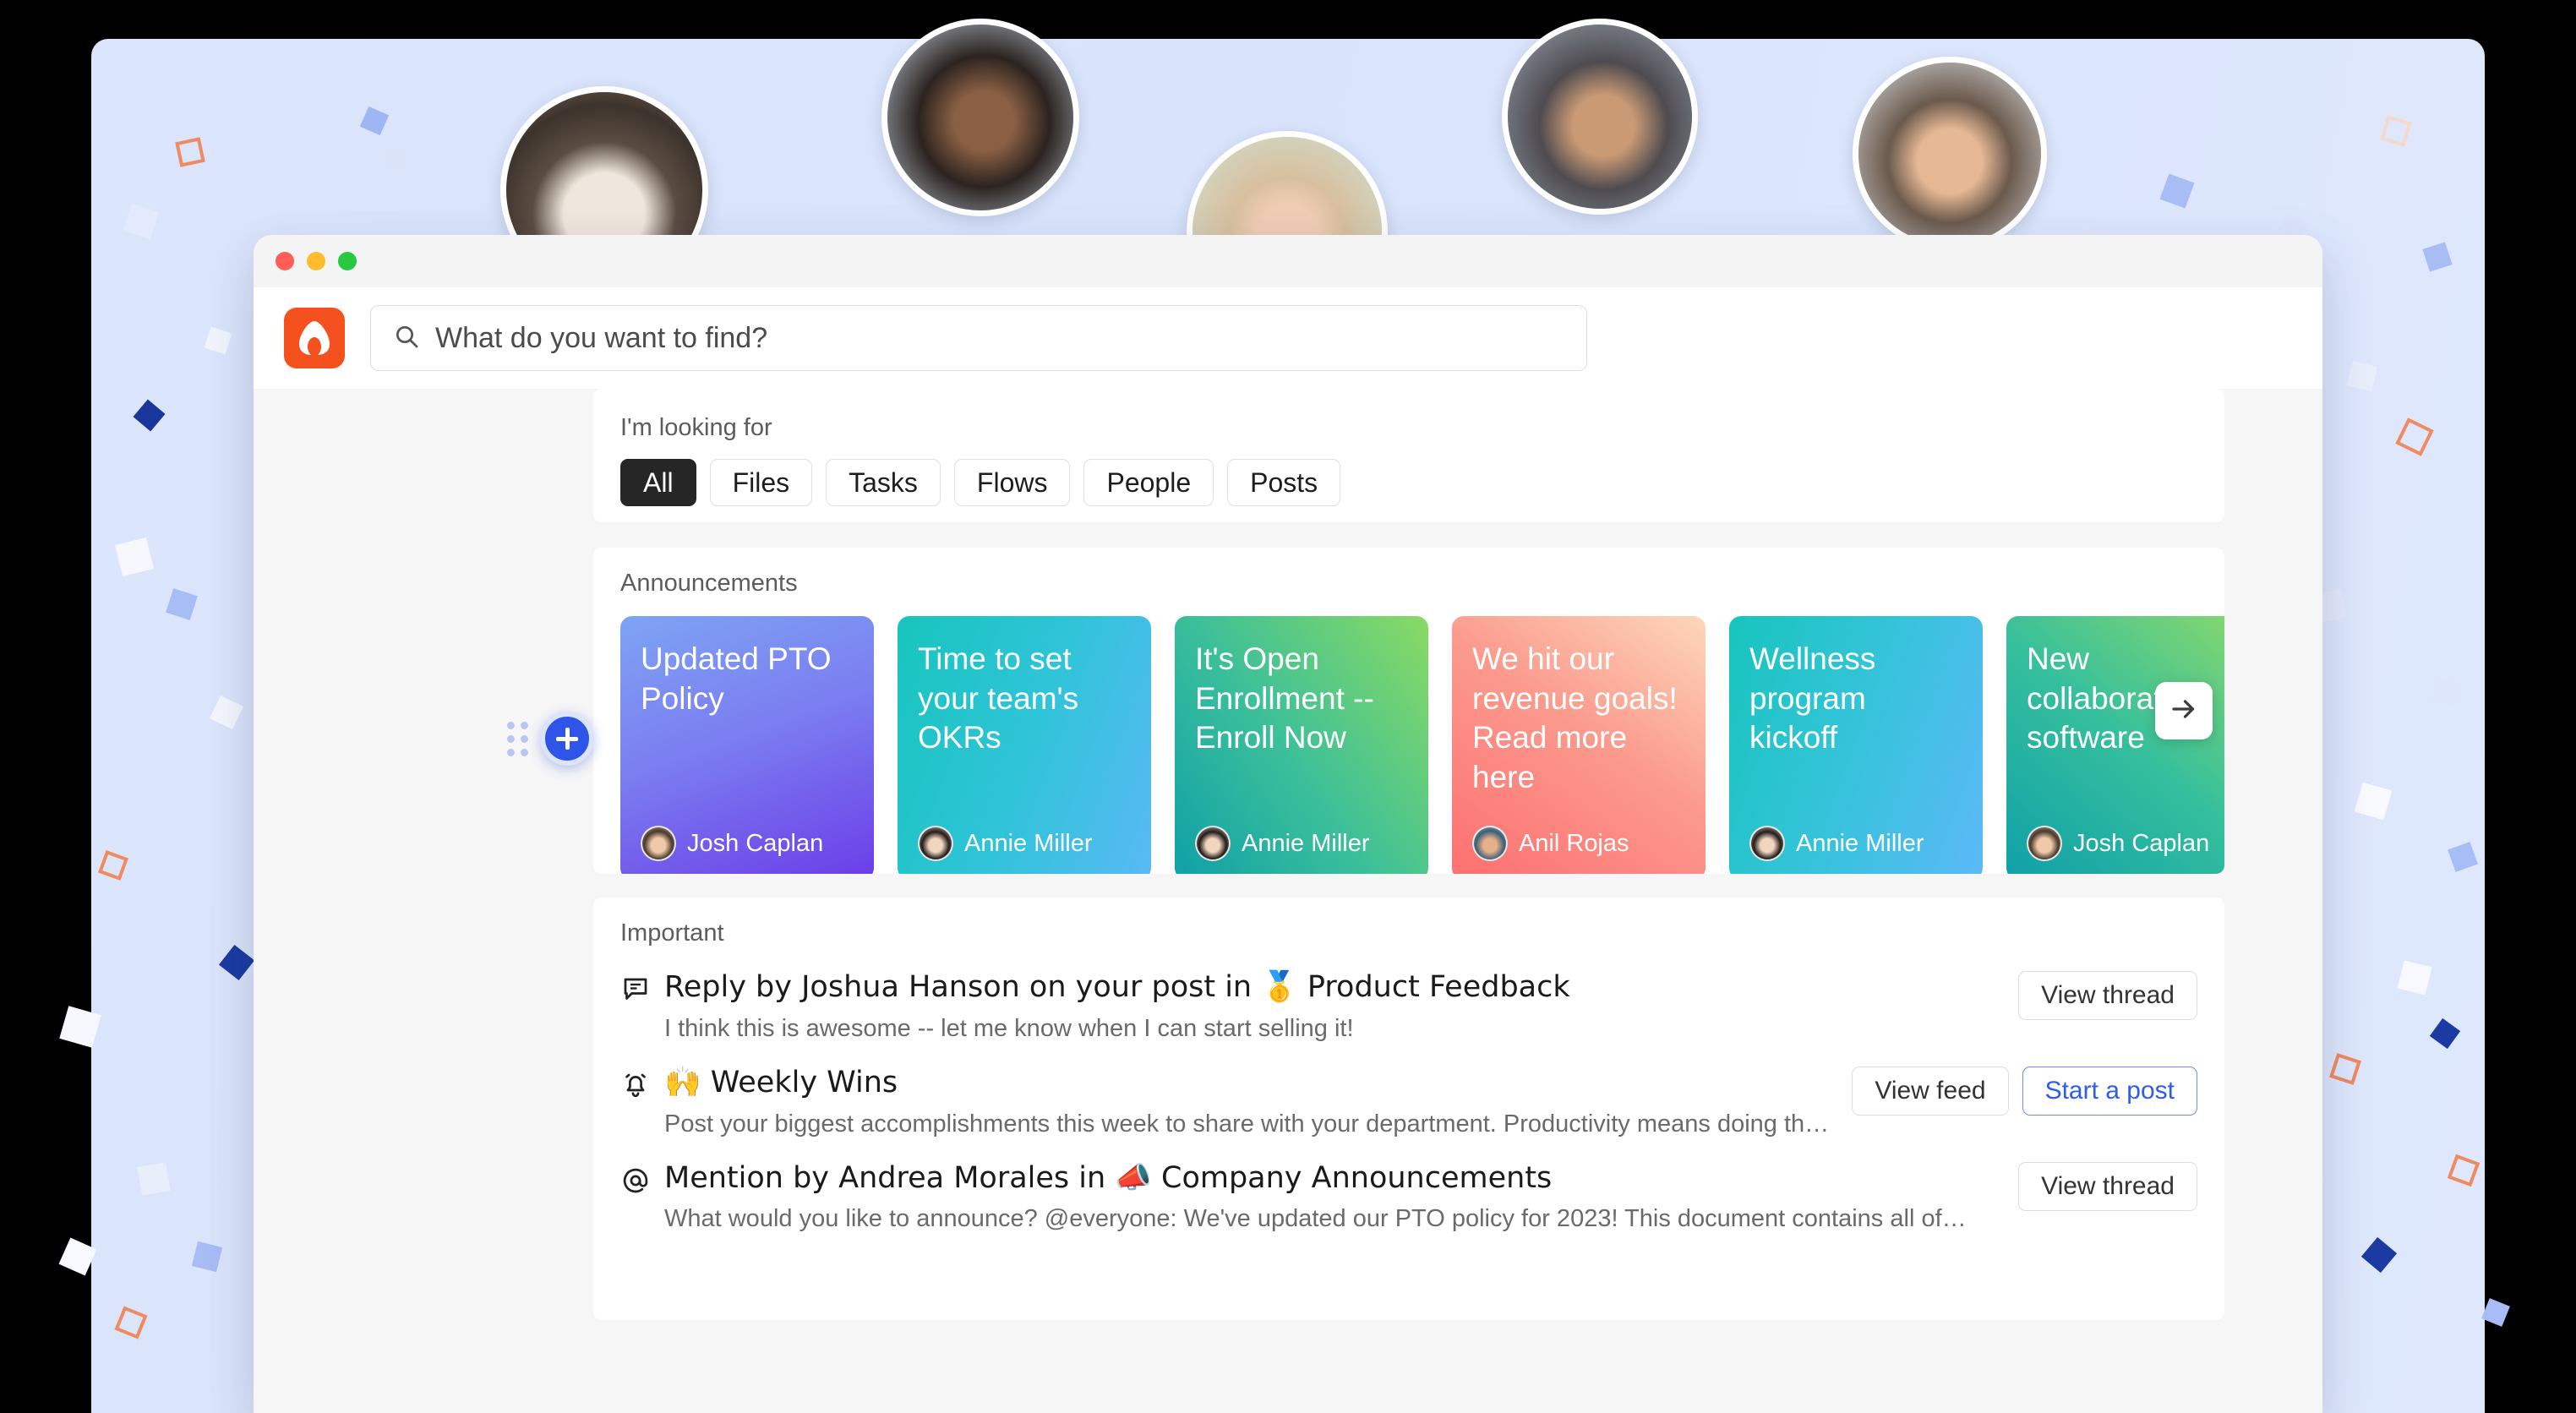 This screenshot has height=1413, width=2576. I want to click on man-headset-avatar, so click(1950, 154).